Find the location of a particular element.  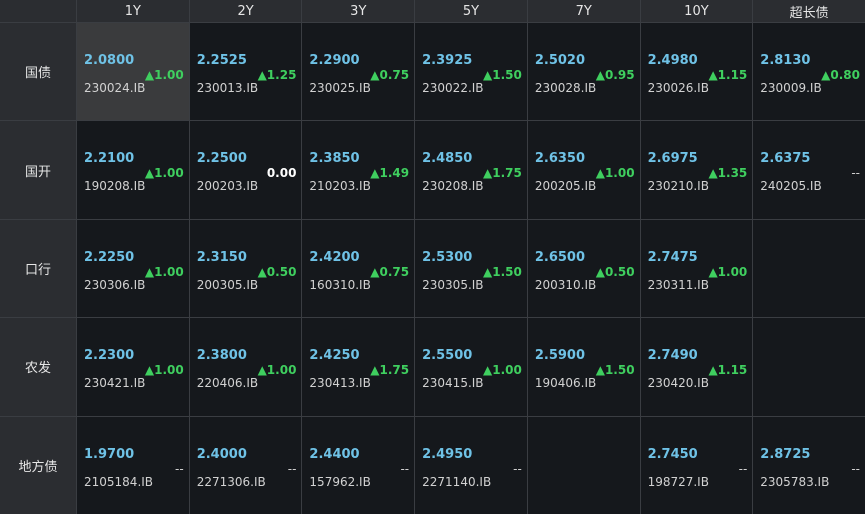

yield-value: 2.3925 is located at coordinates (447, 60).